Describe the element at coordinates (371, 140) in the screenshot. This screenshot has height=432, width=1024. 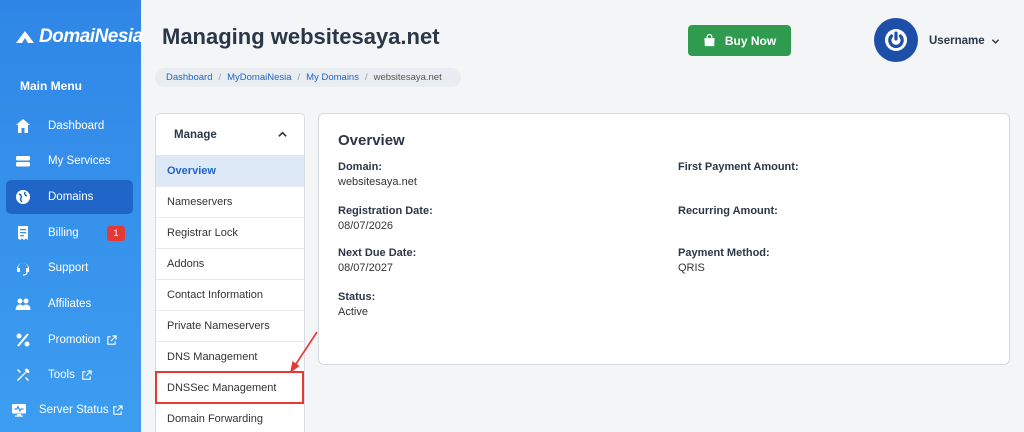
I see `overview-title: Overview` at that location.